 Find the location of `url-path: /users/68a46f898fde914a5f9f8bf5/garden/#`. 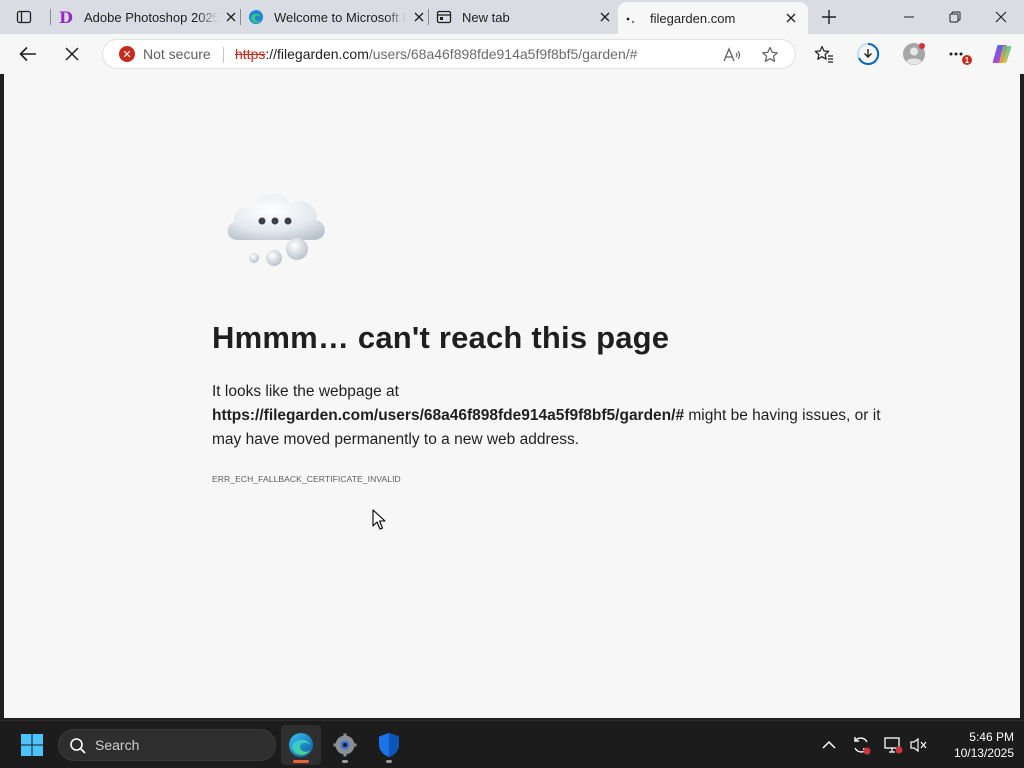

url-path: /users/68a46f898fde914a5f9f8bf5/garden/# is located at coordinates (503, 54).